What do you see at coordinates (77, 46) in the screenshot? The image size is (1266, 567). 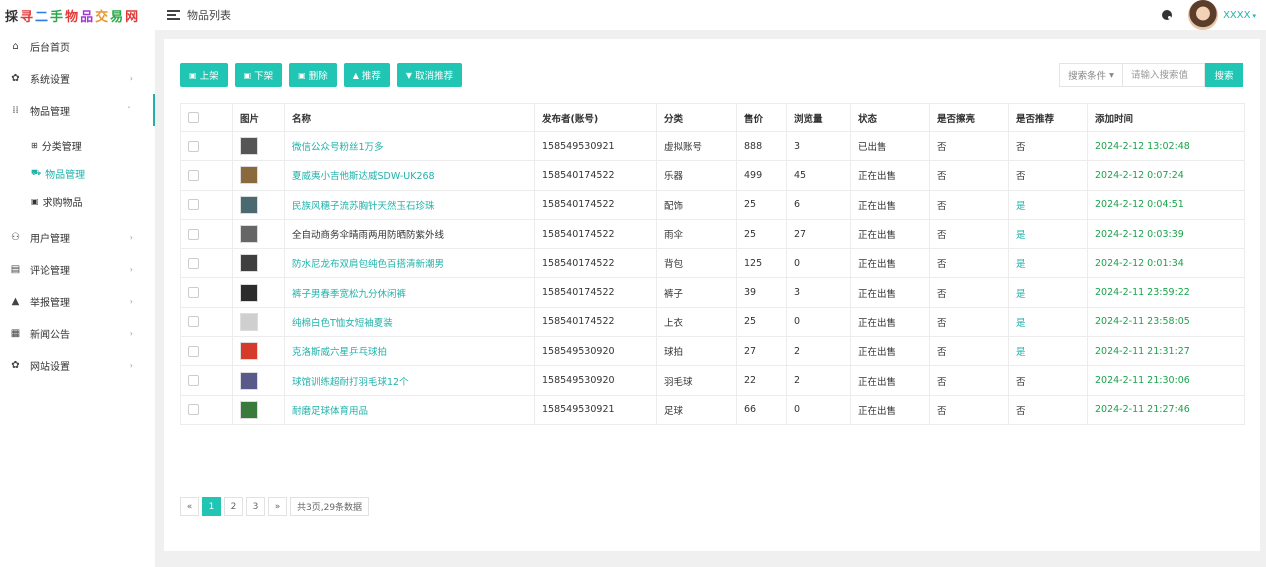 I see `sidebar-item: ⌂ 后台首页` at bounding box center [77, 46].